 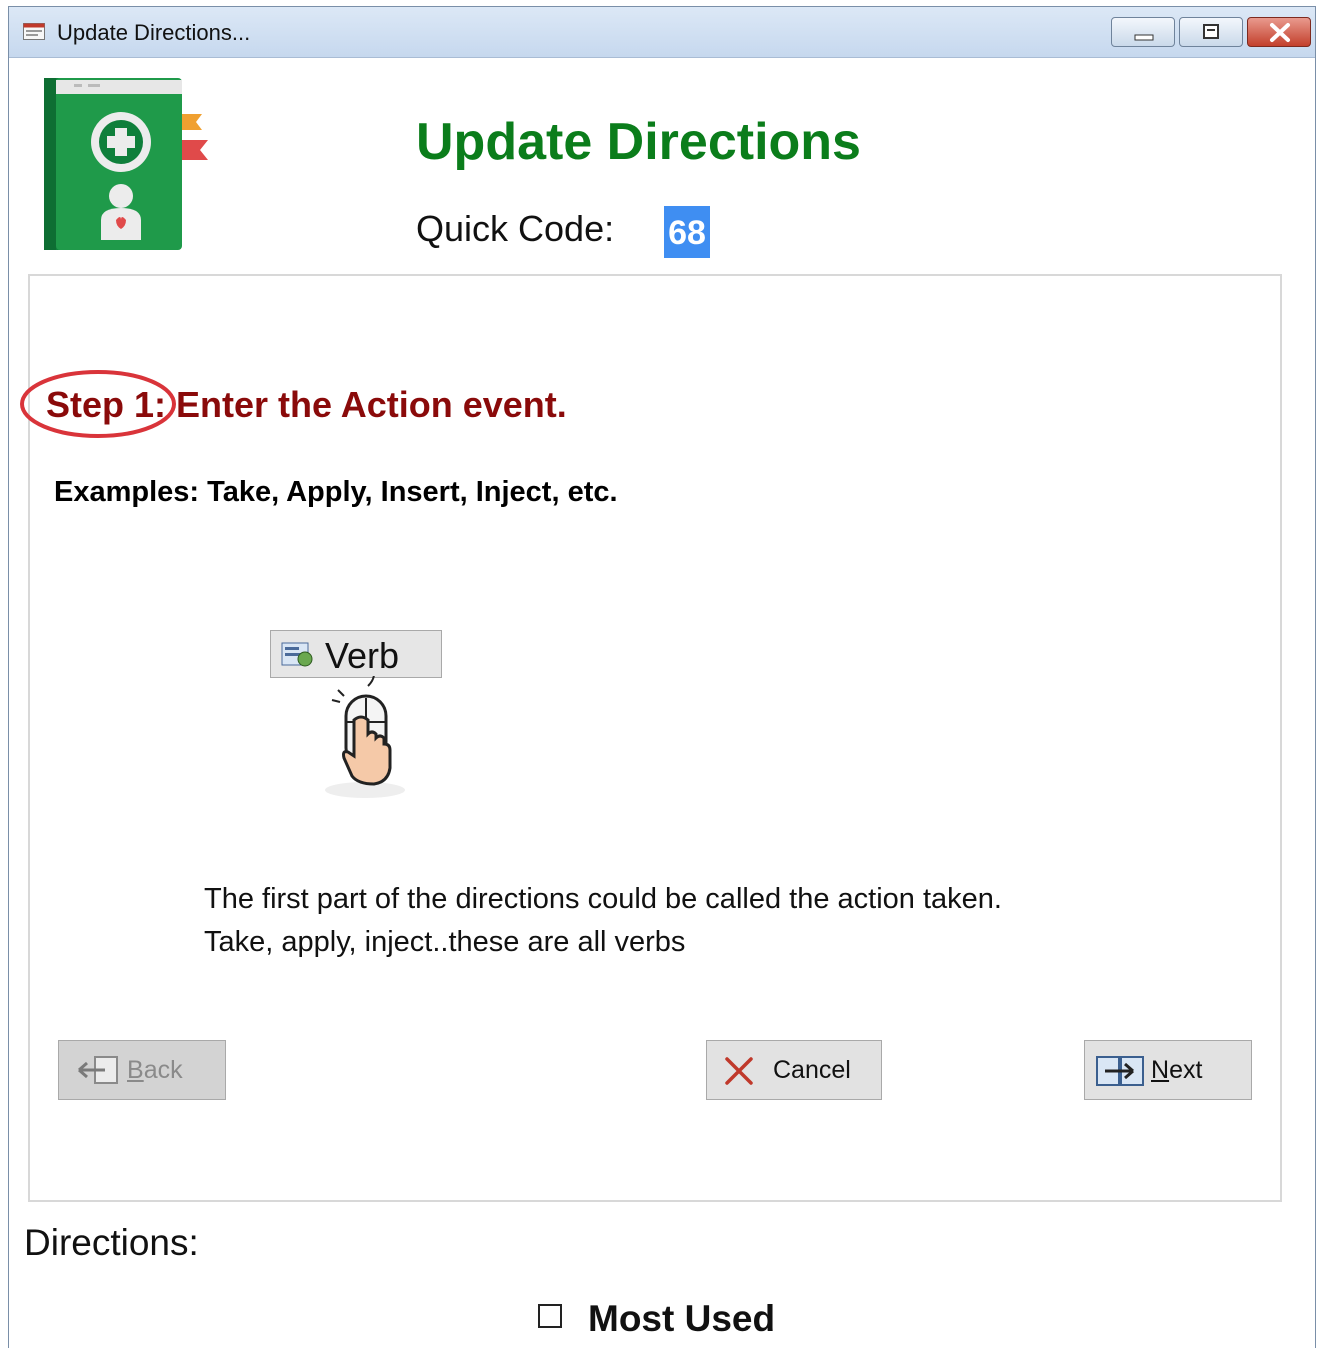 I want to click on step-title: Step 1: Enter the Action event., so click(x=306, y=404).